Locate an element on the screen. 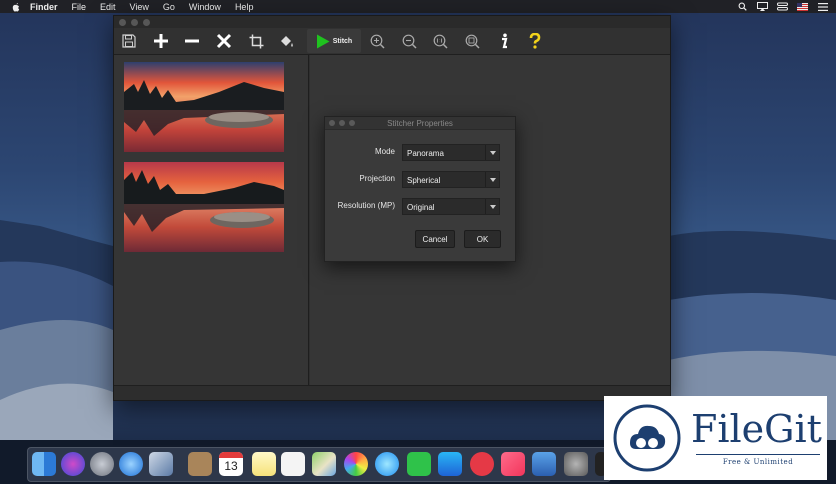 The height and width of the screenshot is (484, 836). maps-icon is located at coordinates (324, 464).